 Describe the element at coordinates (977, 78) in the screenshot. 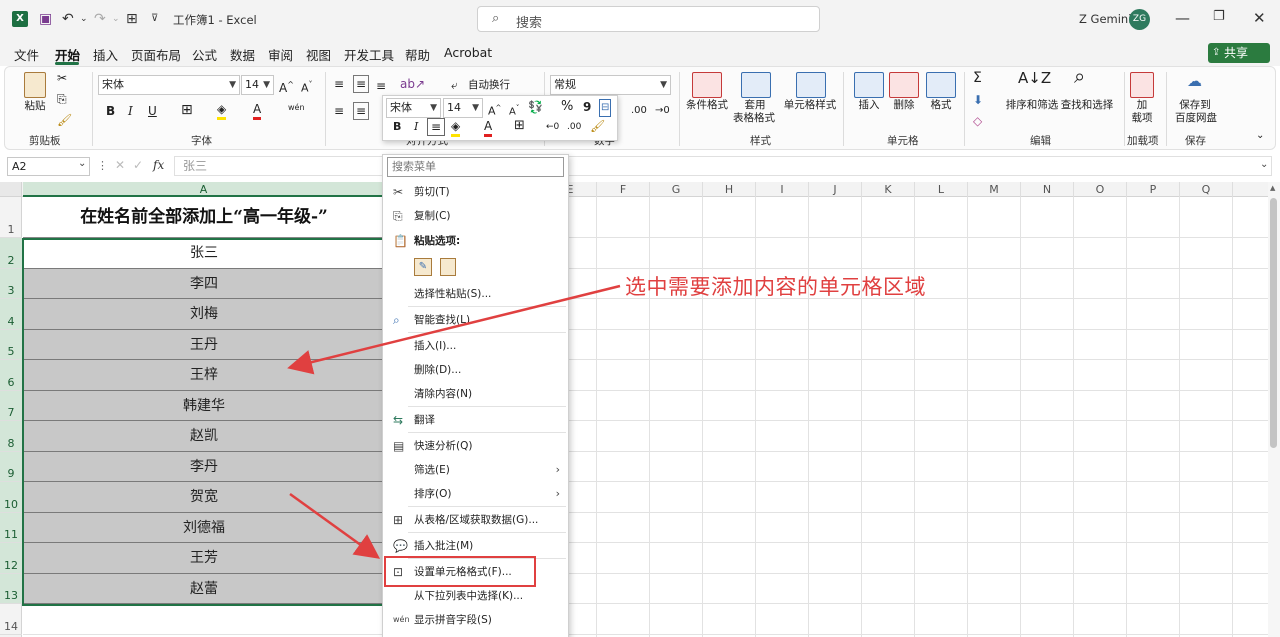

I see `autosum-icon: Σ` at that location.